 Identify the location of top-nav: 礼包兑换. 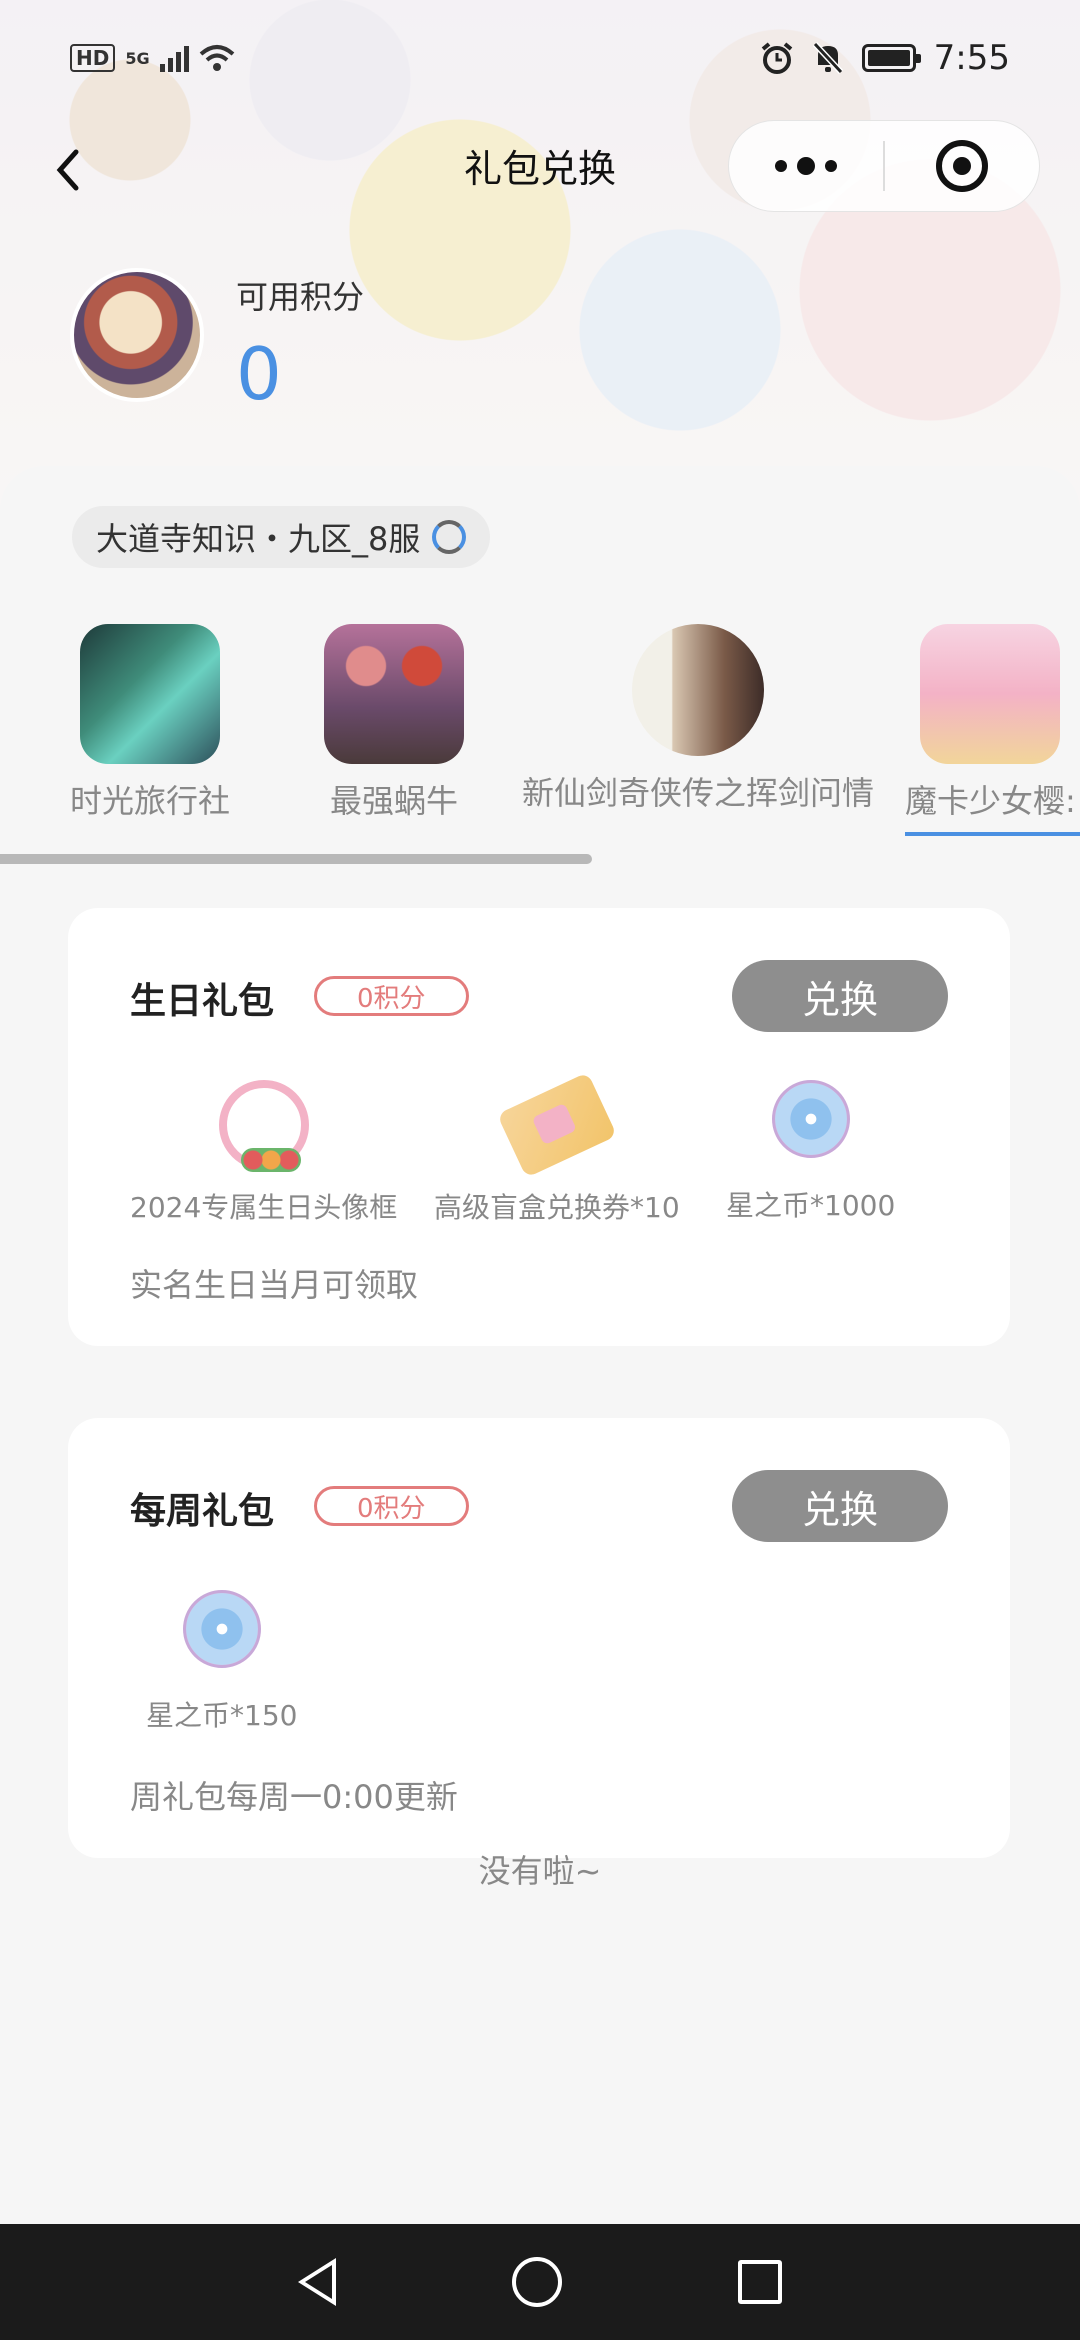
(540, 170).